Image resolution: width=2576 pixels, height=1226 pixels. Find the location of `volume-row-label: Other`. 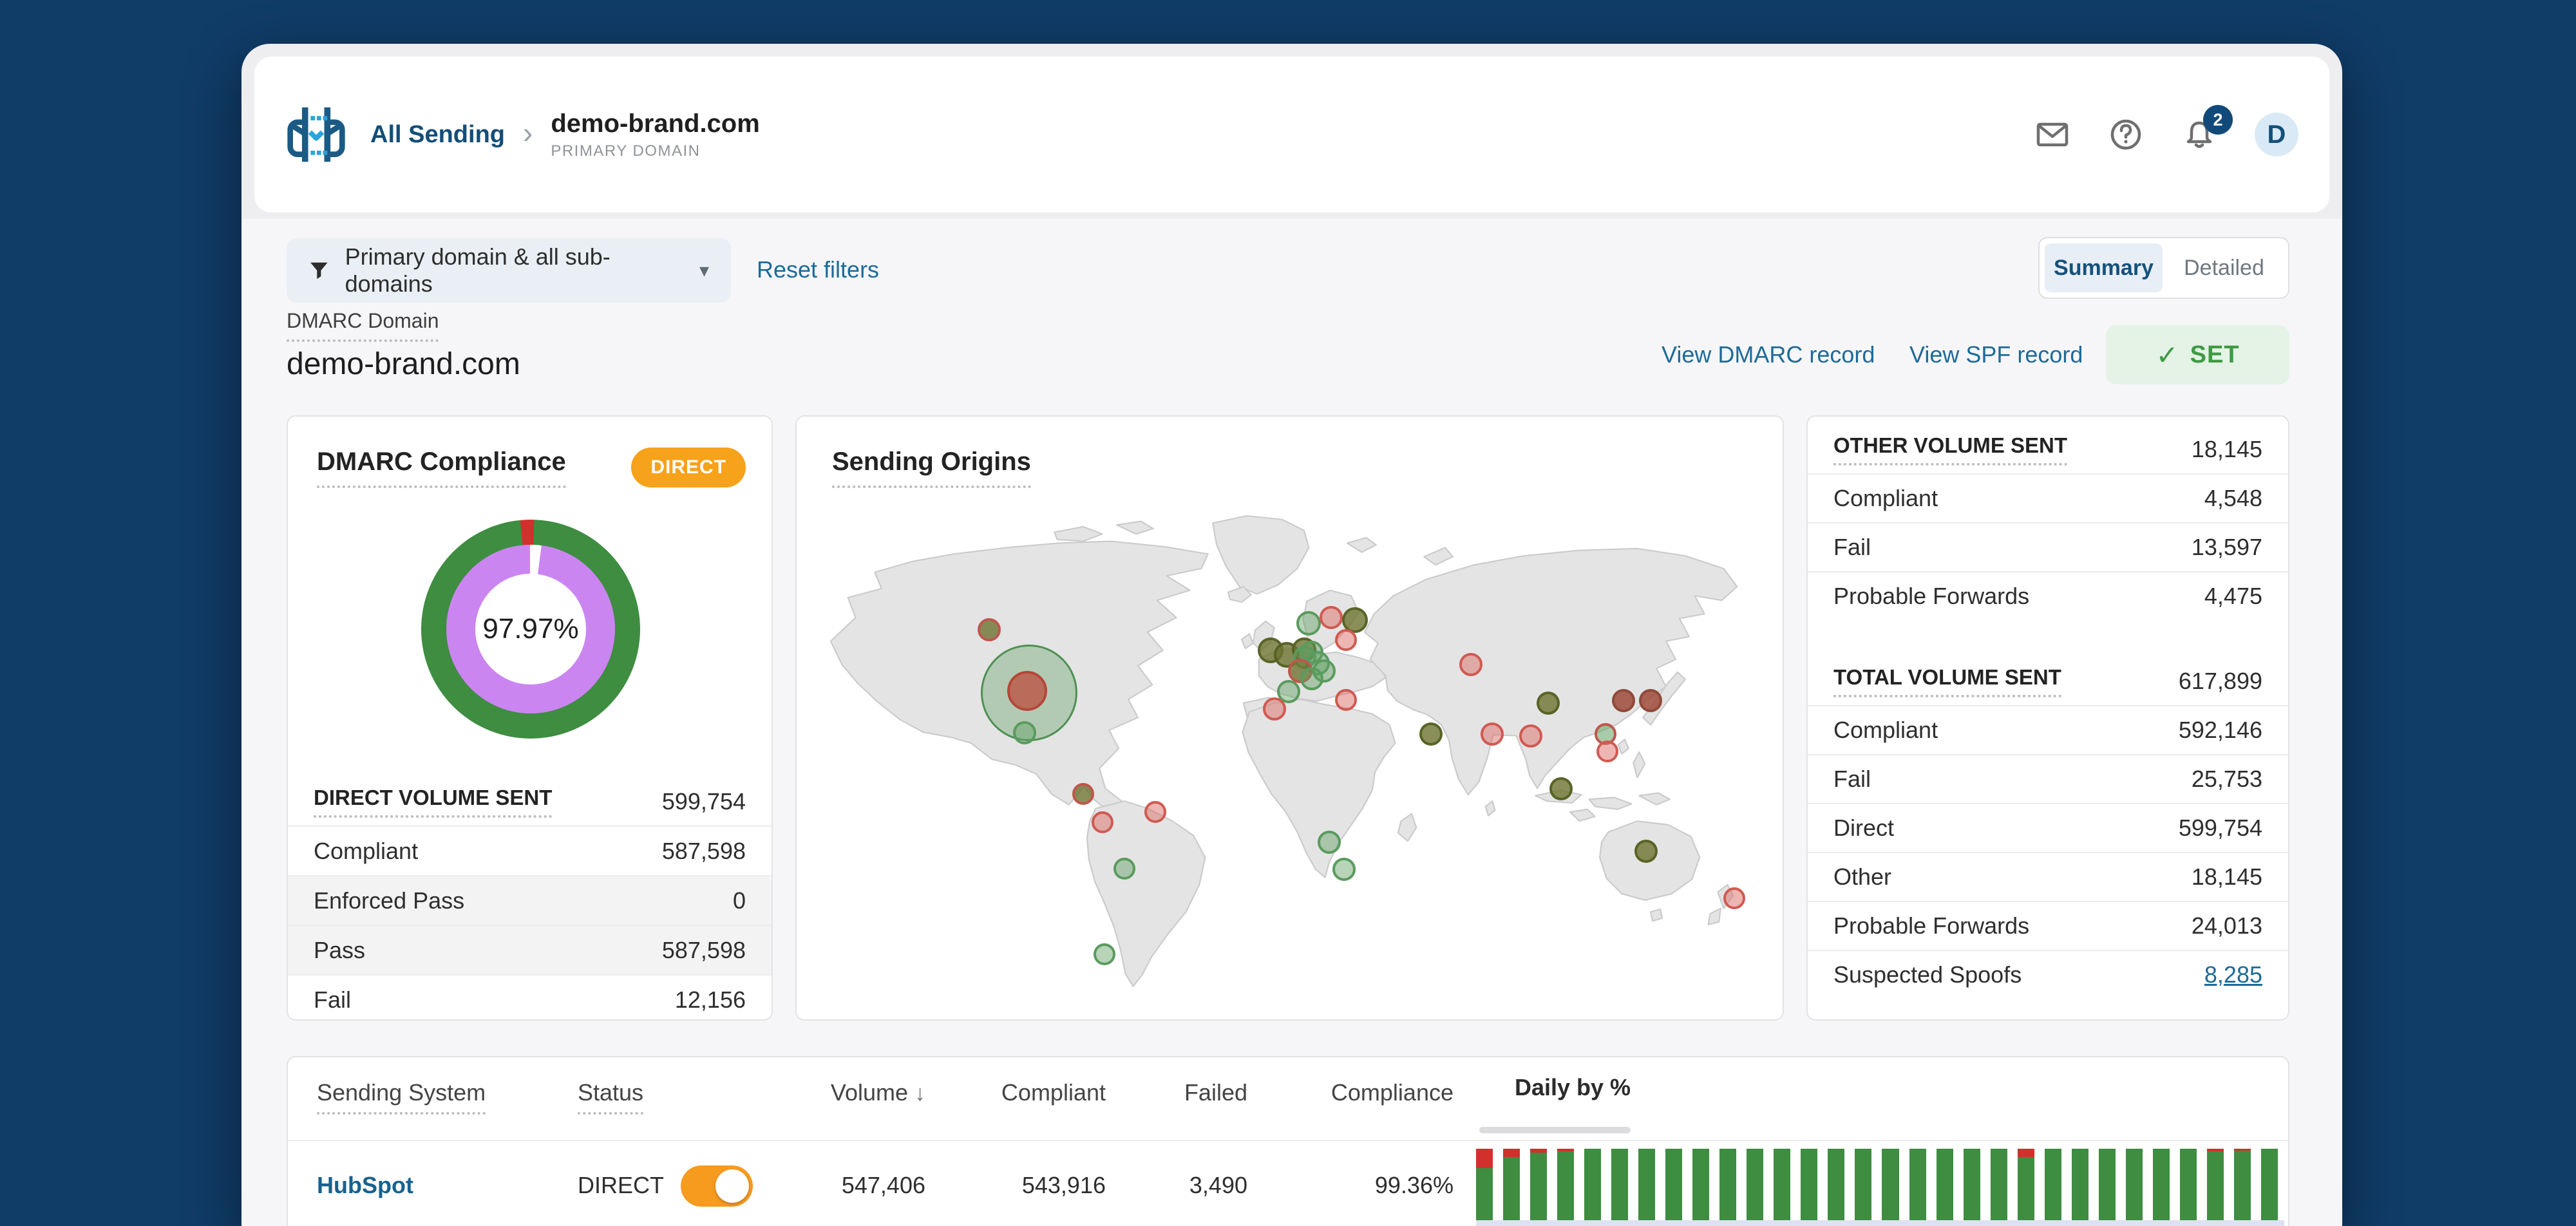

volume-row-label: Other is located at coordinates (1863, 876).